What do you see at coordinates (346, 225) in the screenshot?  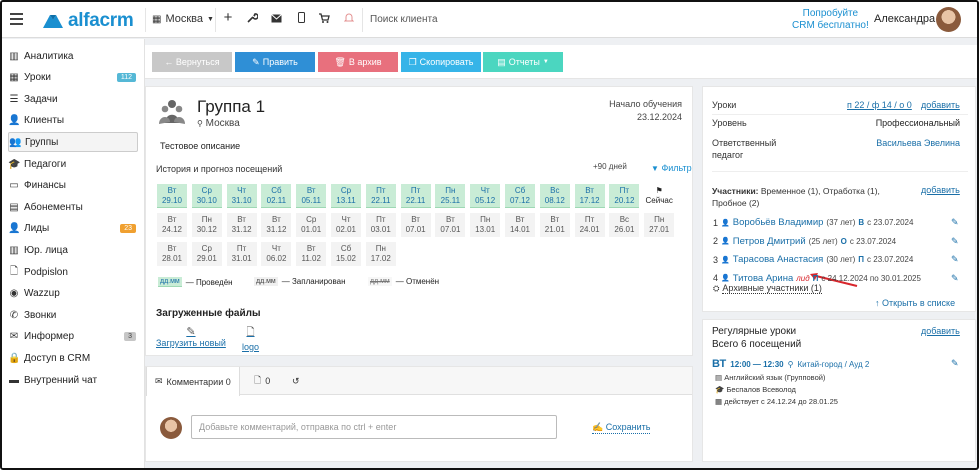 I see `attendance-cell: Чт 02.01` at bounding box center [346, 225].